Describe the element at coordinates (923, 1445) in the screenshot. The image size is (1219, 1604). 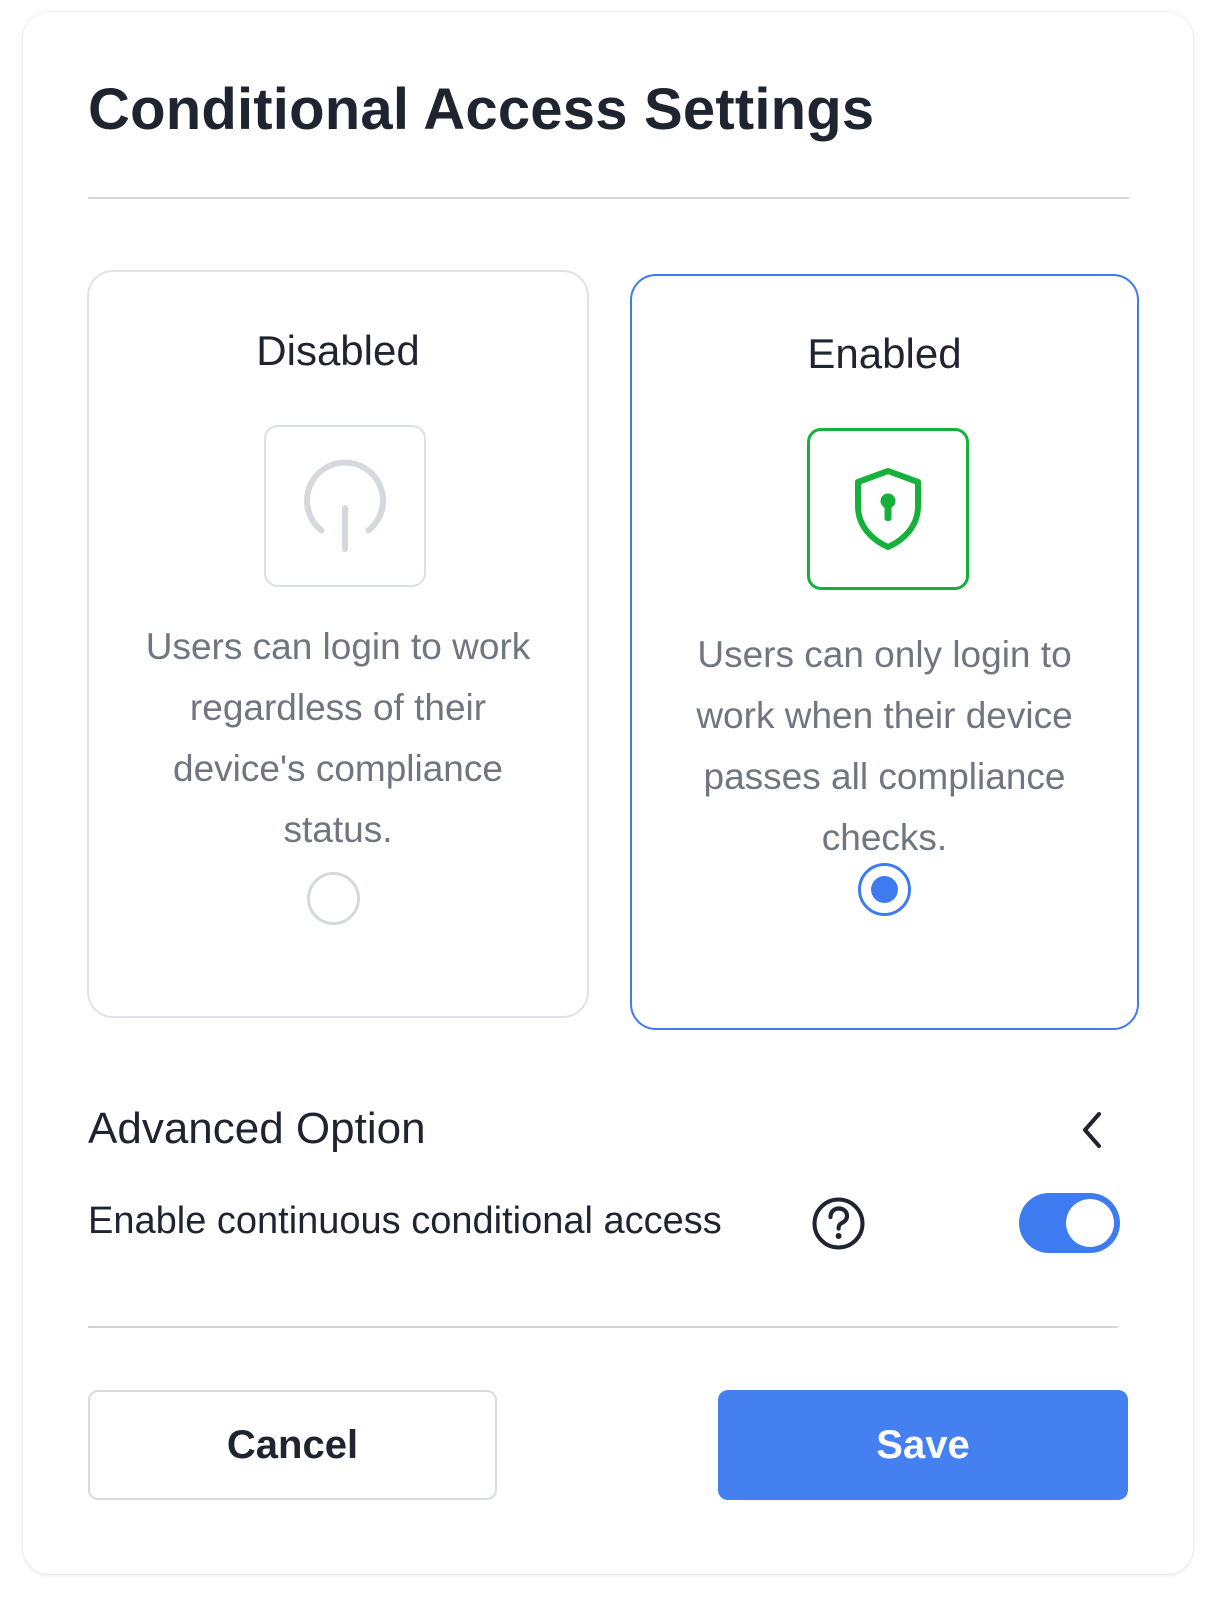
I see `save-button: Save` at that location.